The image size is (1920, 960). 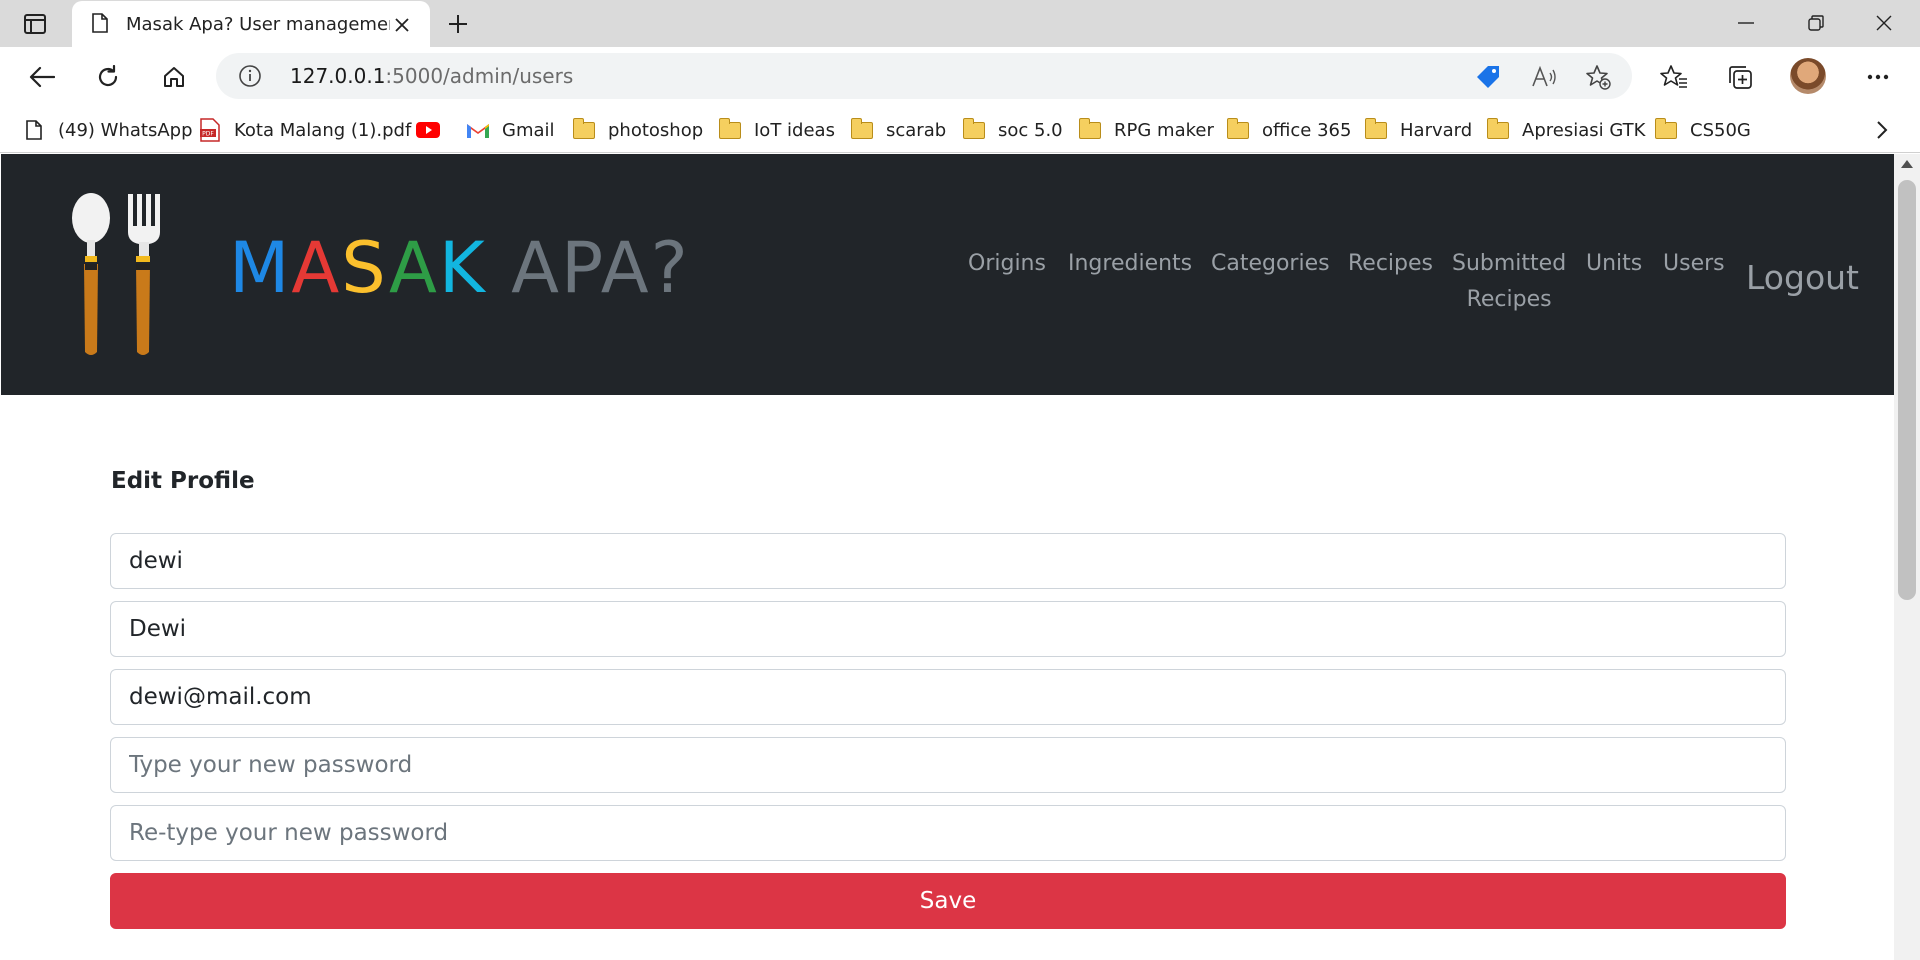 I want to click on nav-label-line2: Recipes, so click(x=1509, y=299).